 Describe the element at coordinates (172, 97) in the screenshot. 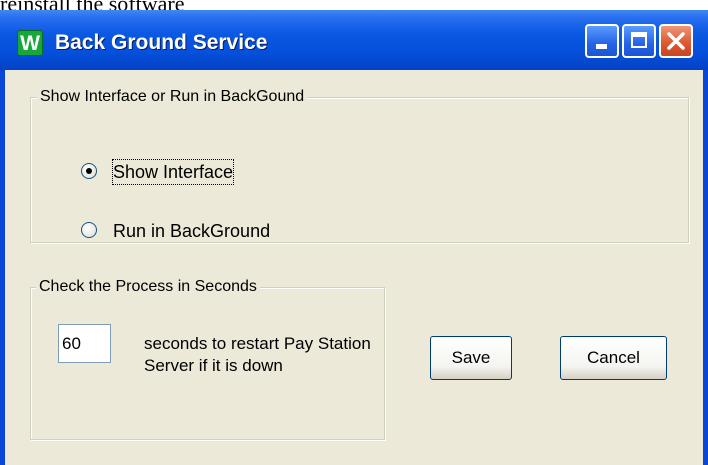

I see `mode-group-legend: Show Interface or Run in BackGound` at that location.